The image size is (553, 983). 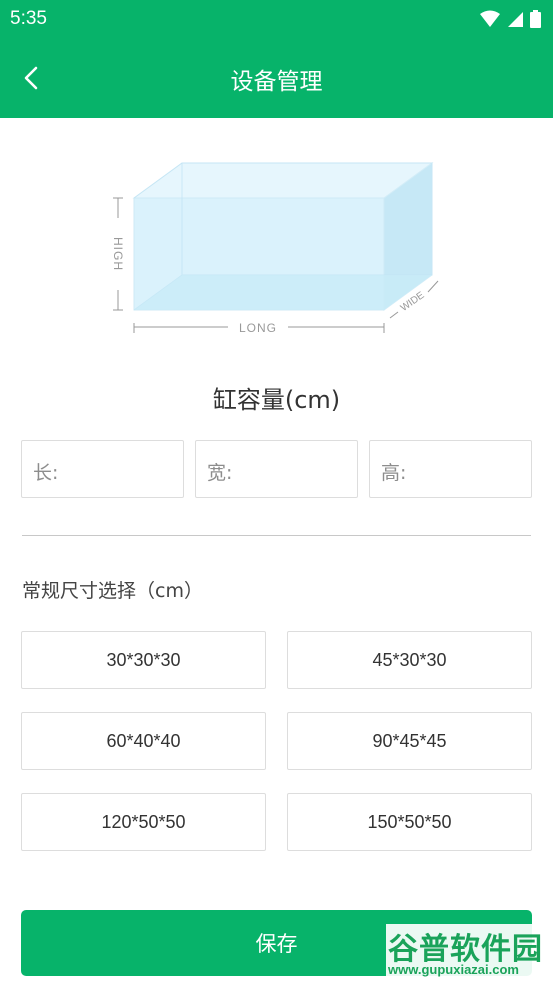 I want to click on preset-button-150x50x50: 150*50*50, so click(x=409, y=822).